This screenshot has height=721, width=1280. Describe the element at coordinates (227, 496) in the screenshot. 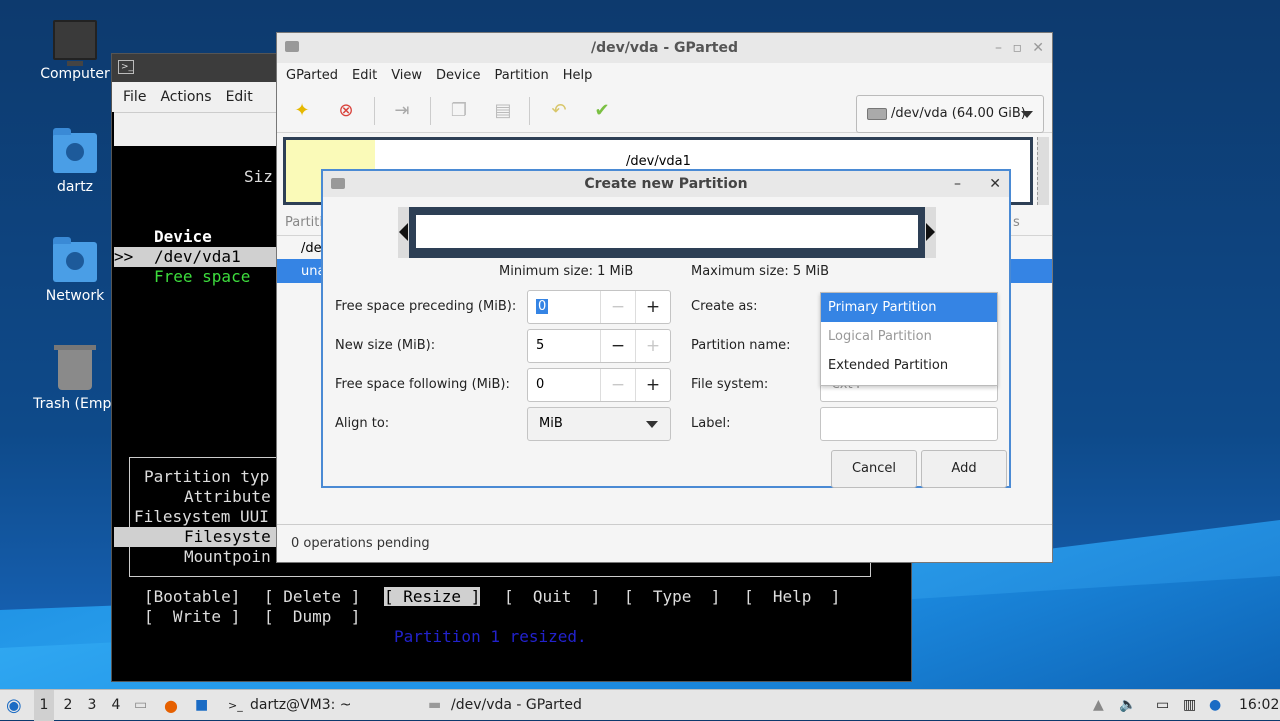

I see `info-line: Attribute` at that location.